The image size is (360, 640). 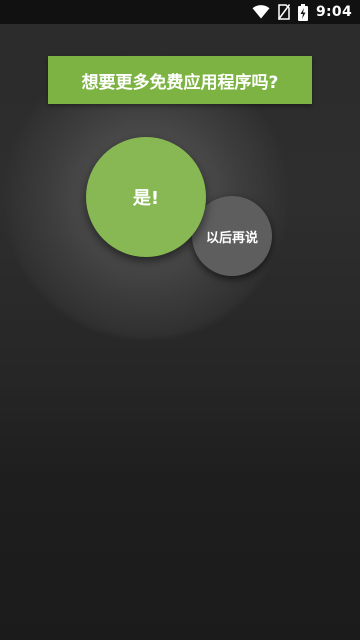 I want to click on status-bar: 9:04, so click(x=180, y=12).